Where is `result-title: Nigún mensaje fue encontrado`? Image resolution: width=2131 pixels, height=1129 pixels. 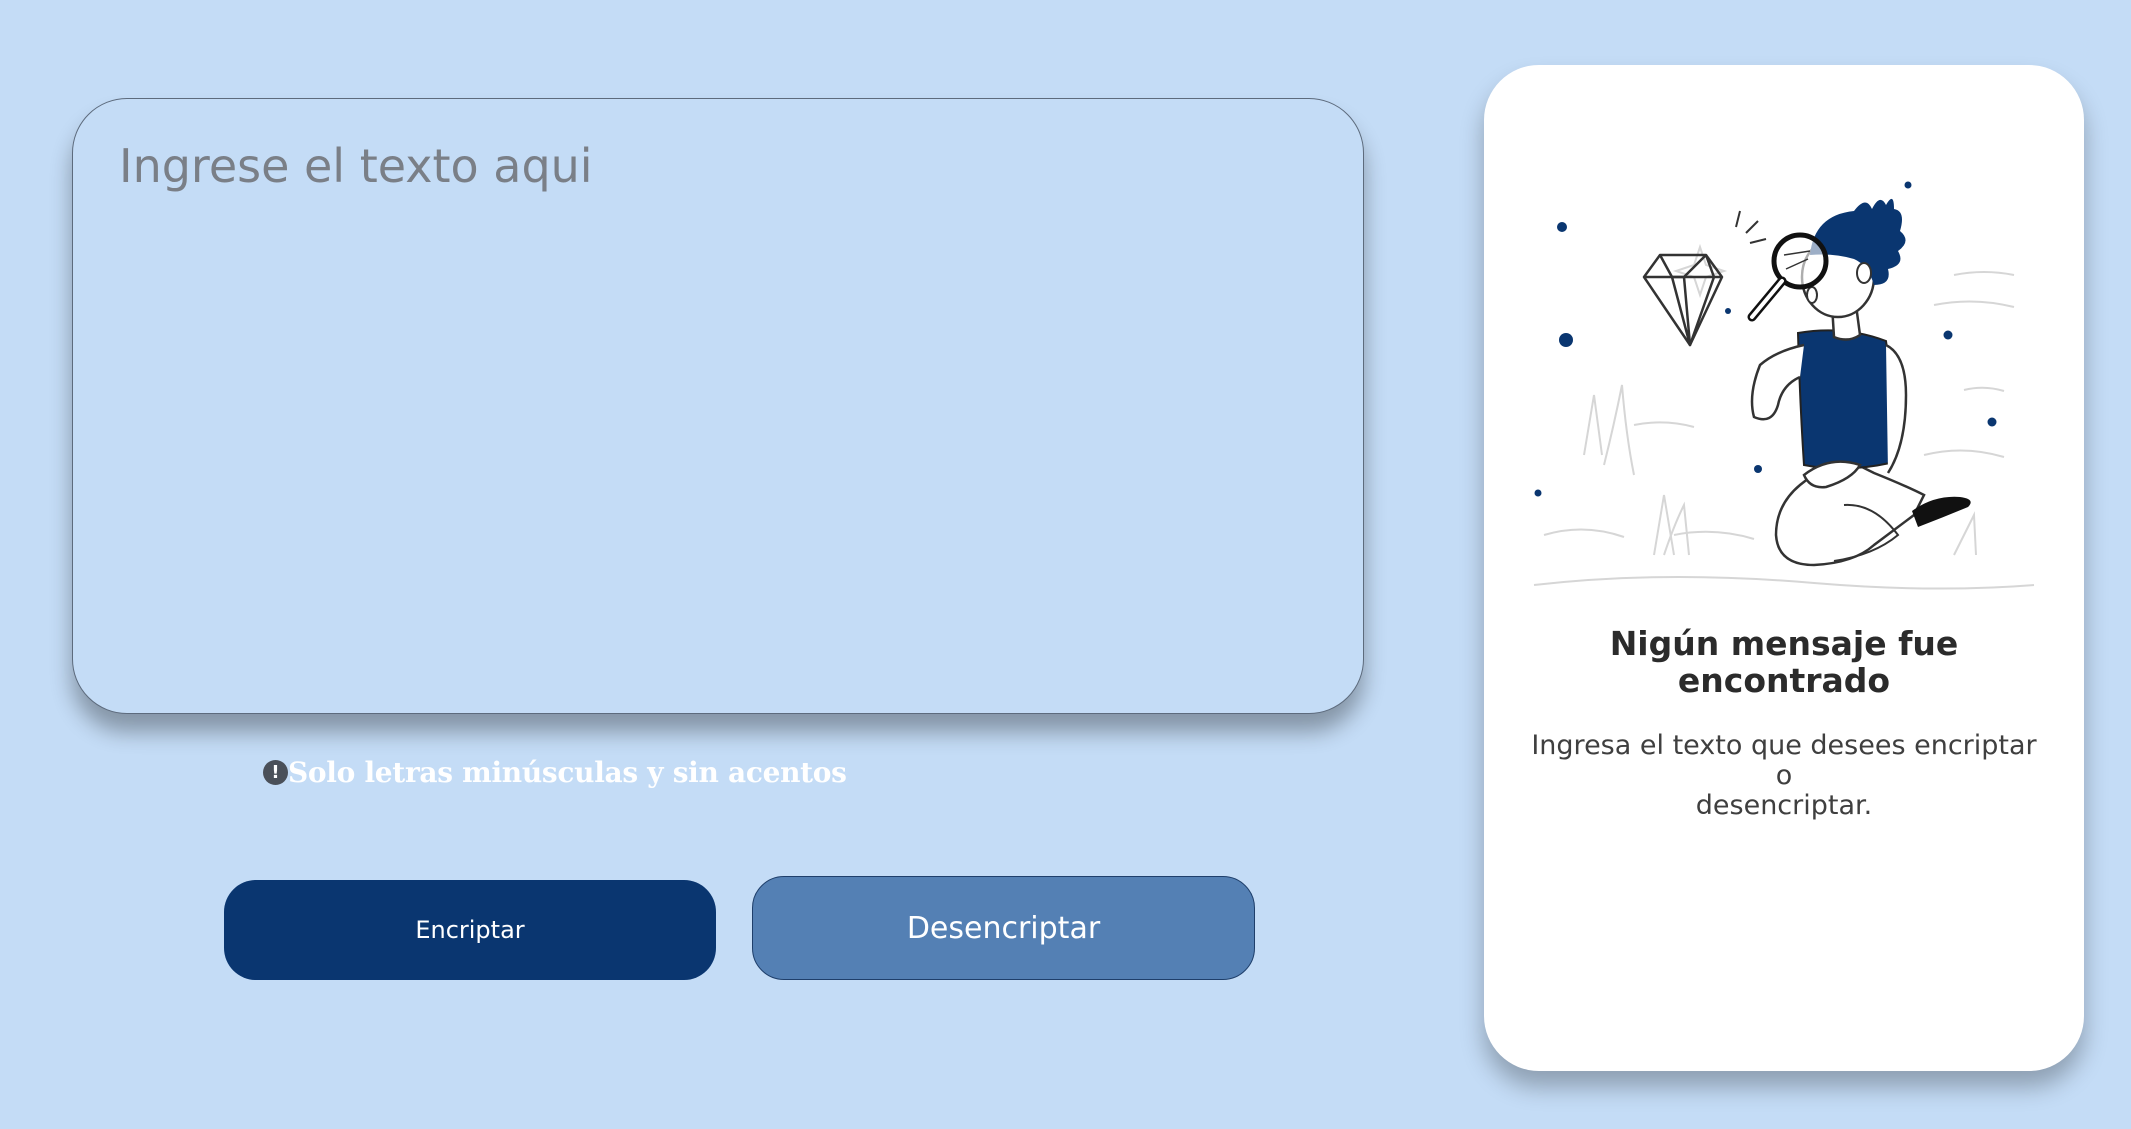
result-title: Nigún mensaje fue encontrado is located at coordinates (1784, 662).